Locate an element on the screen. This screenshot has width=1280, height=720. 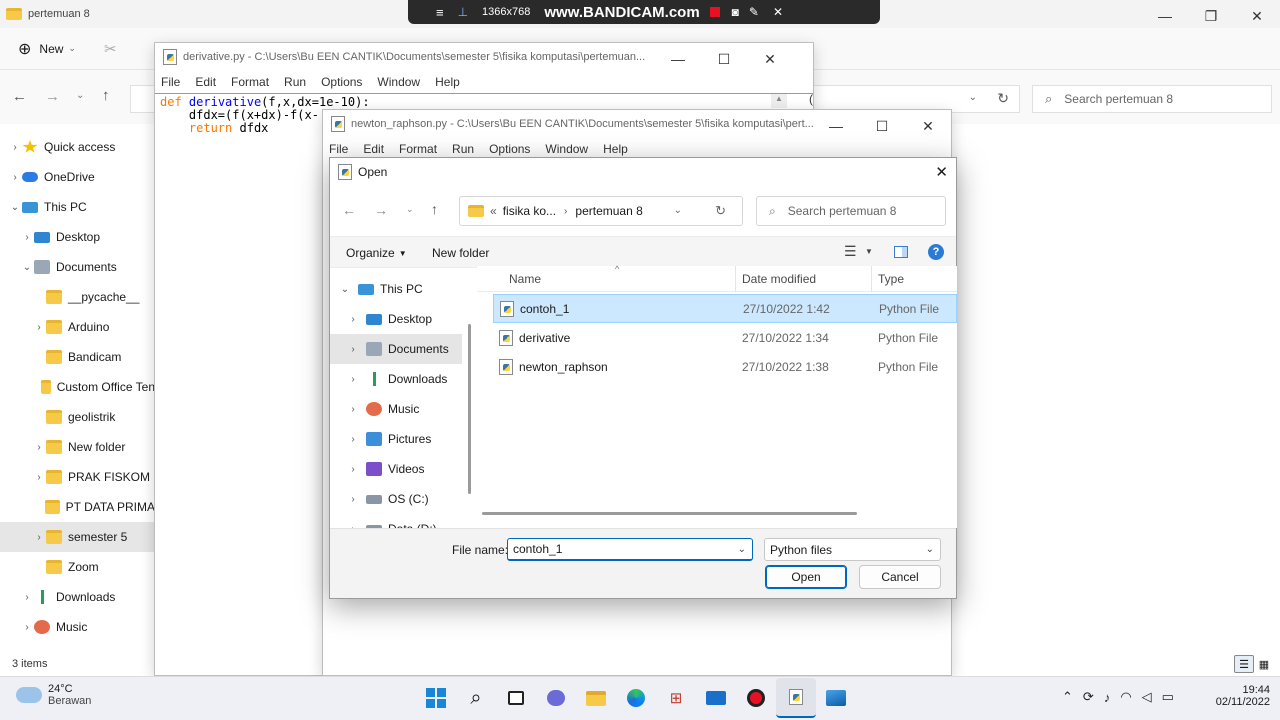
wifi-icon: ◠ is located at coordinates (1125, 697).